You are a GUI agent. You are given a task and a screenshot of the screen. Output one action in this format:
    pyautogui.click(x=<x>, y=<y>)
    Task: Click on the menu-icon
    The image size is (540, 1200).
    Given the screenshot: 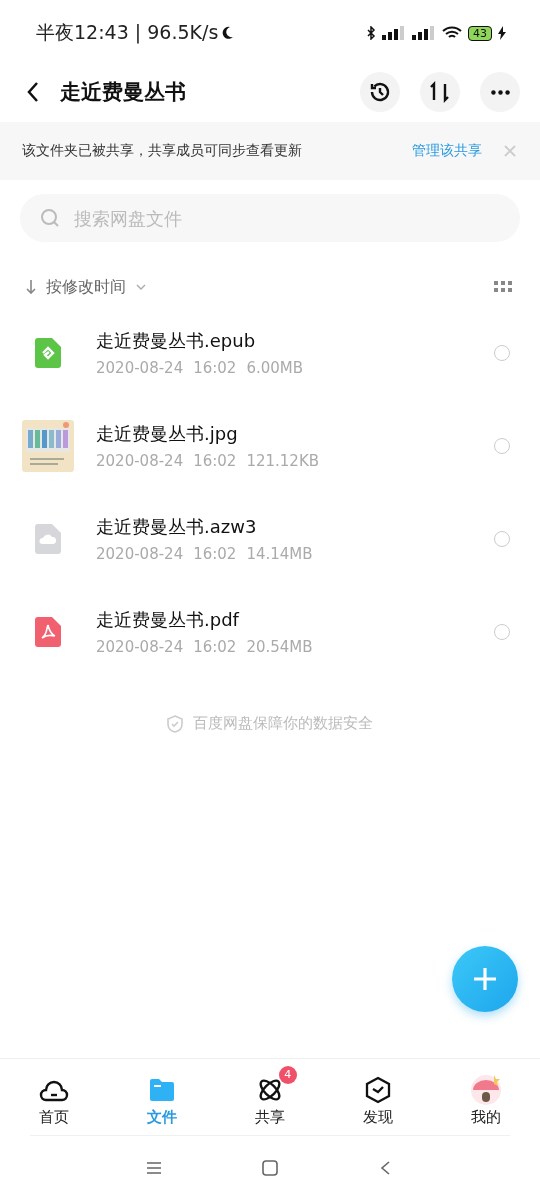 What is the action you would take?
    pyautogui.click(x=154, y=1168)
    